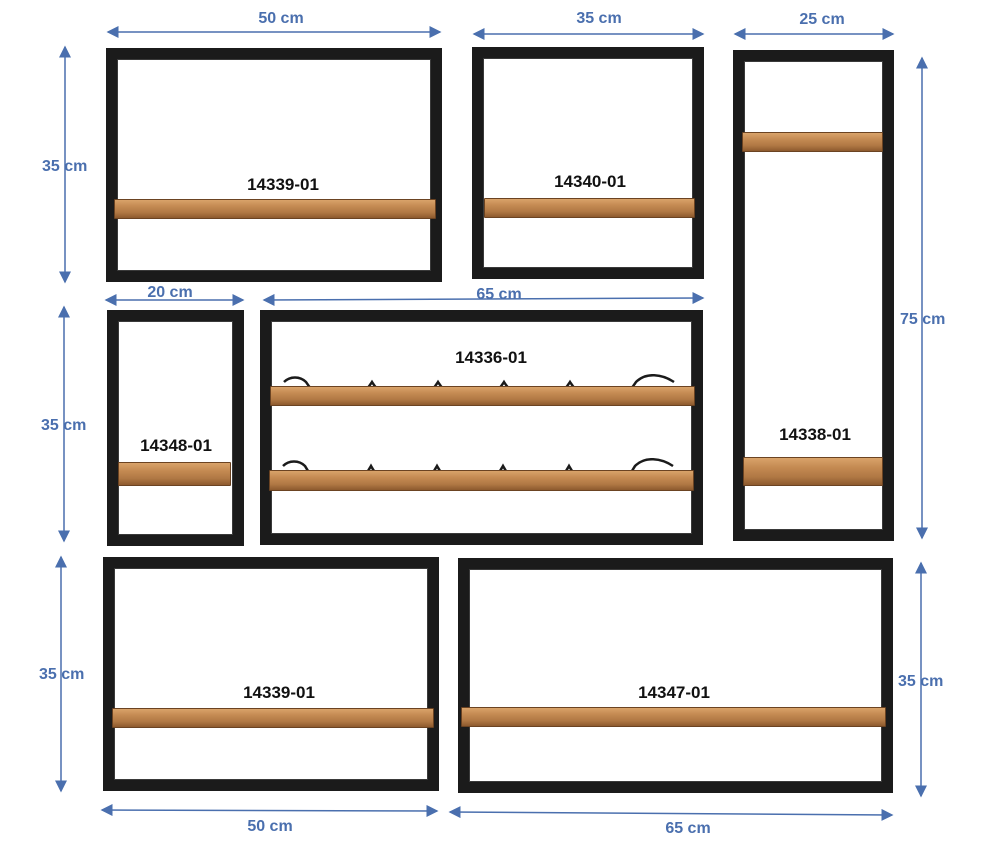 This screenshot has width=992, height=857. What do you see at coordinates (271, 674) in the screenshot?
I see `shelf-frame-14339-bottom` at bounding box center [271, 674].